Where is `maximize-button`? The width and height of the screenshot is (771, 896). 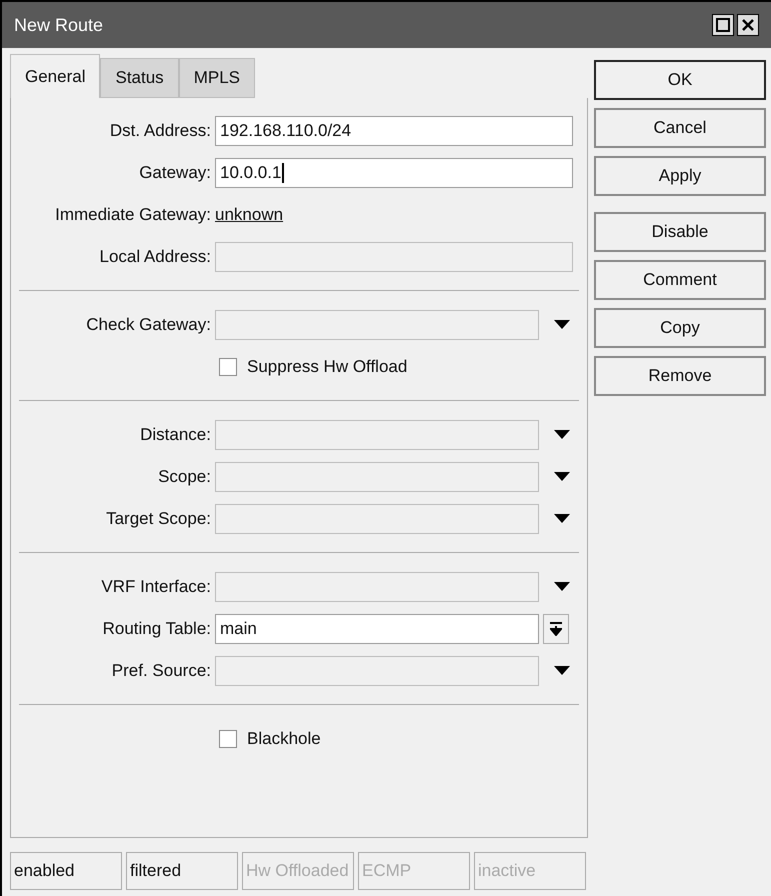 maximize-button is located at coordinates (723, 25).